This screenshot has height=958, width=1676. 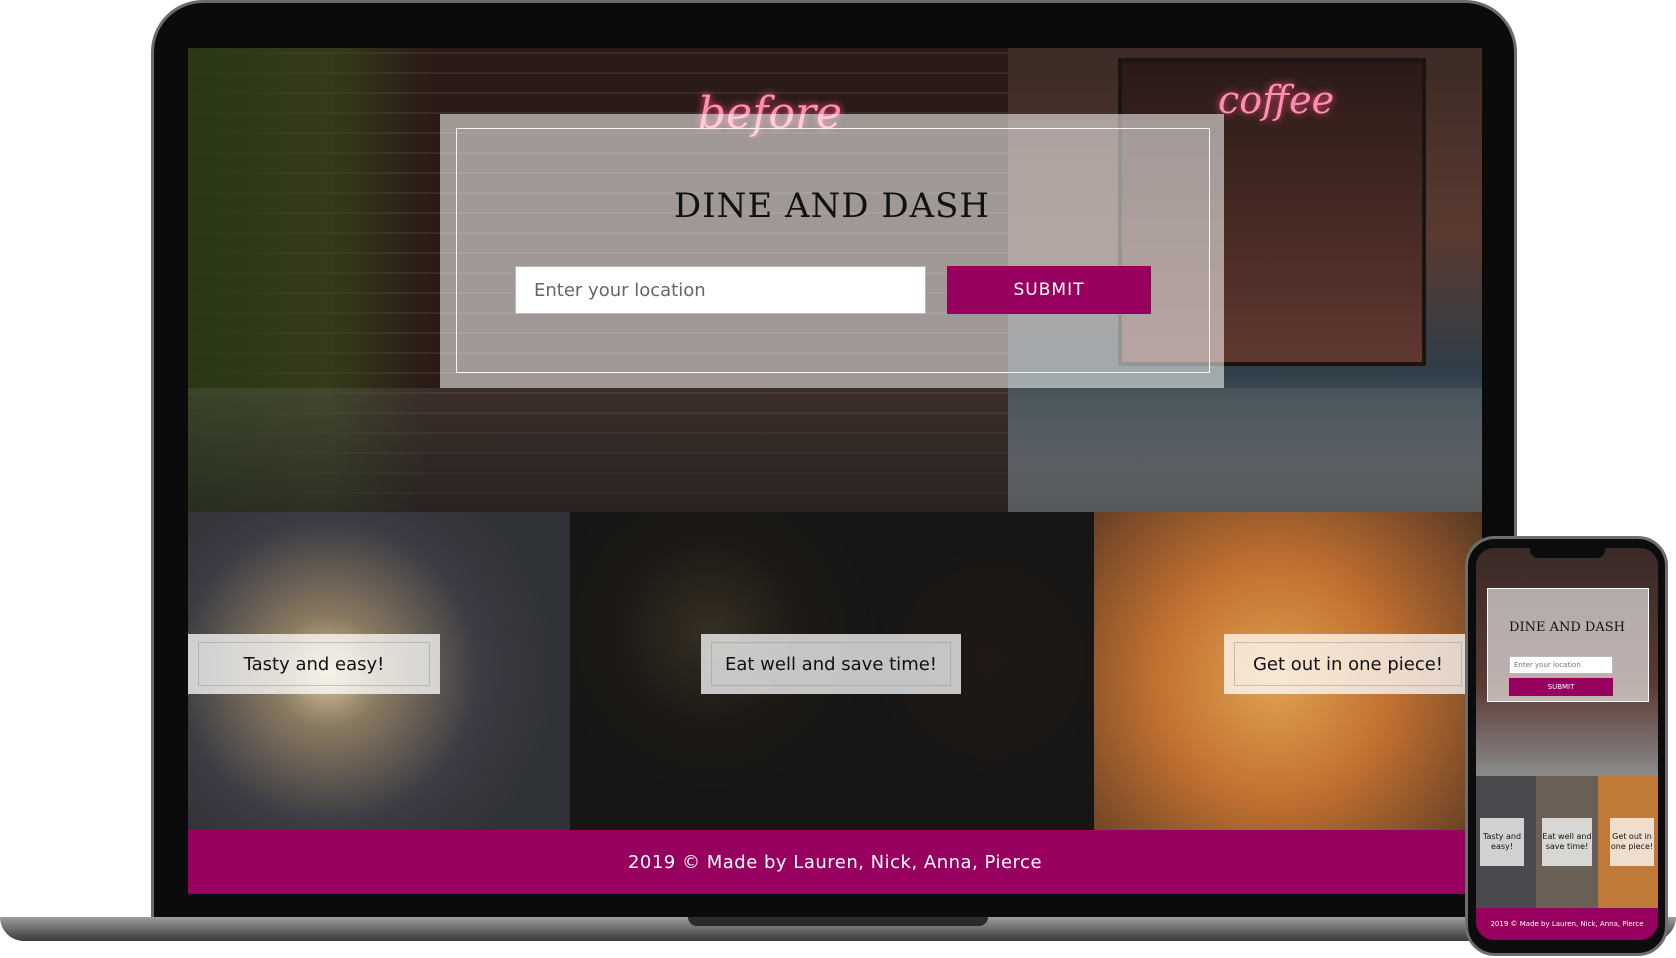 I want to click on mobile-caption-3: Get out in one piece!, so click(x=1632, y=842).